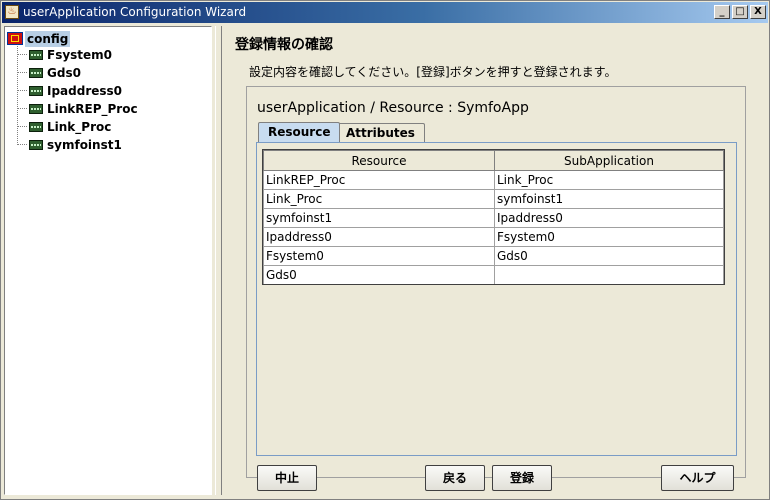 This screenshot has width=770, height=500. What do you see at coordinates (79, 126) in the screenshot?
I see `tree-item-label: Link_Proc` at bounding box center [79, 126].